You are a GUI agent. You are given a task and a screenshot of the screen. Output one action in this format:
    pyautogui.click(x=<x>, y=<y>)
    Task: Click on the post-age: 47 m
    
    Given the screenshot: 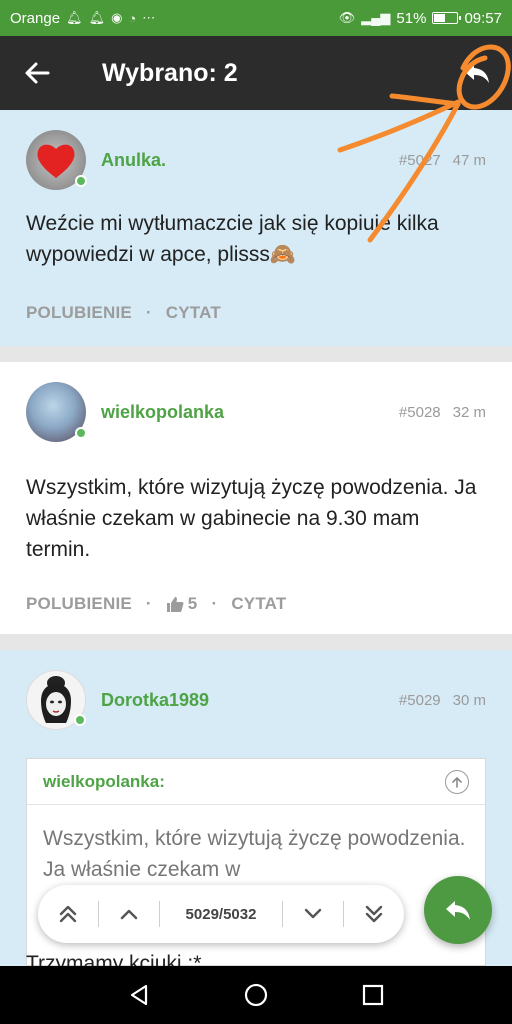 What is the action you would take?
    pyautogui.click(x=469, y=160)
    